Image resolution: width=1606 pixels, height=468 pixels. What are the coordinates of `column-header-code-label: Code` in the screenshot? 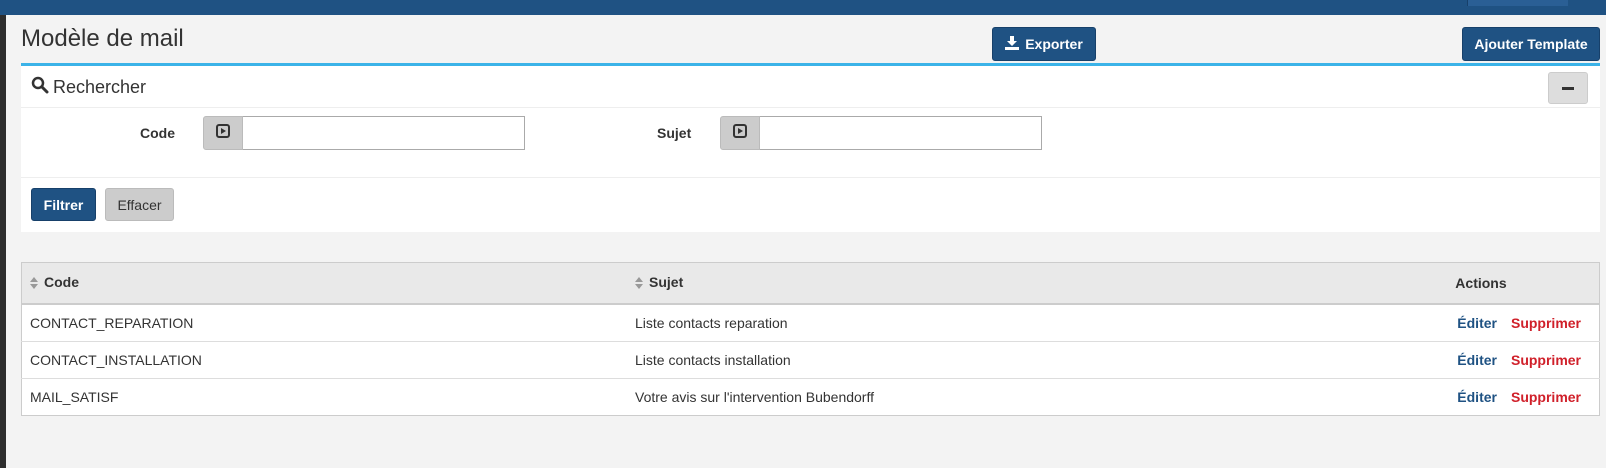 It's located at (61, 282).